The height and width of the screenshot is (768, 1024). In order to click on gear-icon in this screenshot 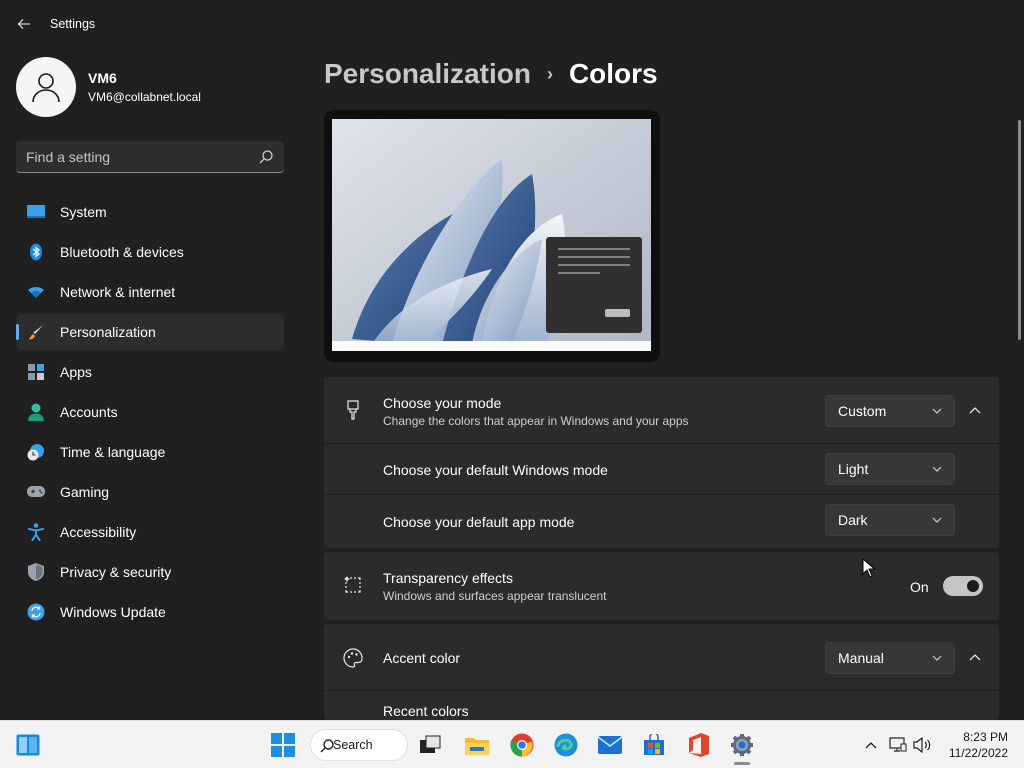, I will do `click(742, 745)`.